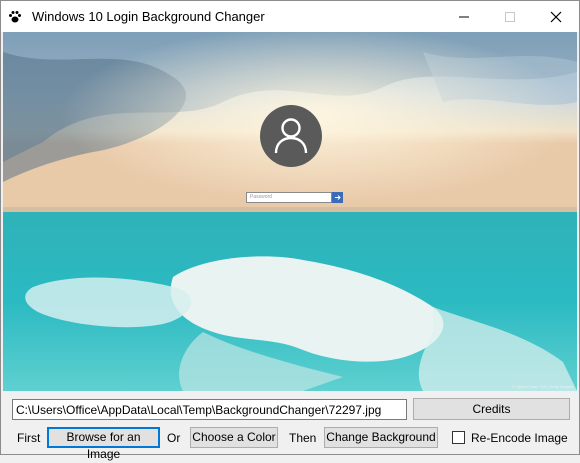 The height and width of the screenshot is (463, 580). I want to click on password-field-preview: Password, so click(289, 197).